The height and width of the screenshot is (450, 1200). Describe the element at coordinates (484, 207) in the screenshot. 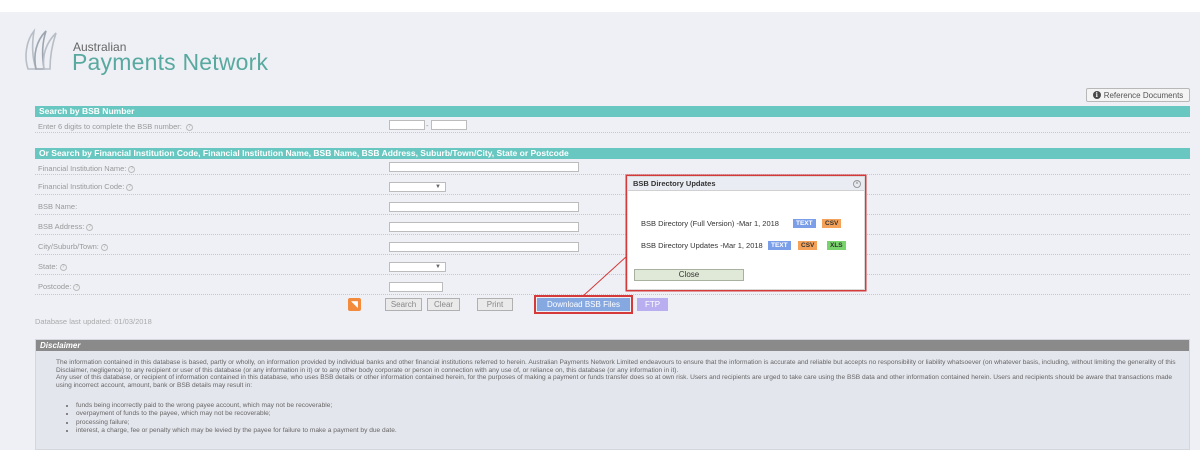

I see `bsb-name-input` at that location.